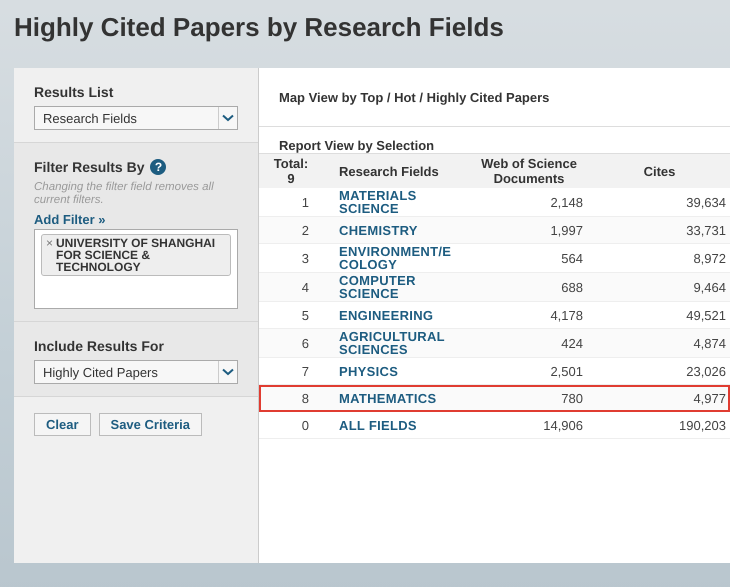 This screenshot has height=587, width=730. I want to click on section-label: Results List, so click(74, 92).